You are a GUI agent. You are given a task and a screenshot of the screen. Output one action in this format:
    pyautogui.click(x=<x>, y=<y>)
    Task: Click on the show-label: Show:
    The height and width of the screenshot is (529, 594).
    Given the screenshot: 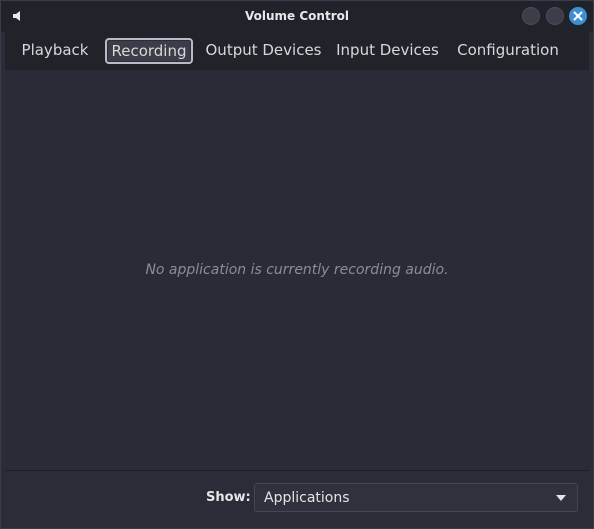 What is the action you would take?
    pyautogui.click(x=228, y=497)
    